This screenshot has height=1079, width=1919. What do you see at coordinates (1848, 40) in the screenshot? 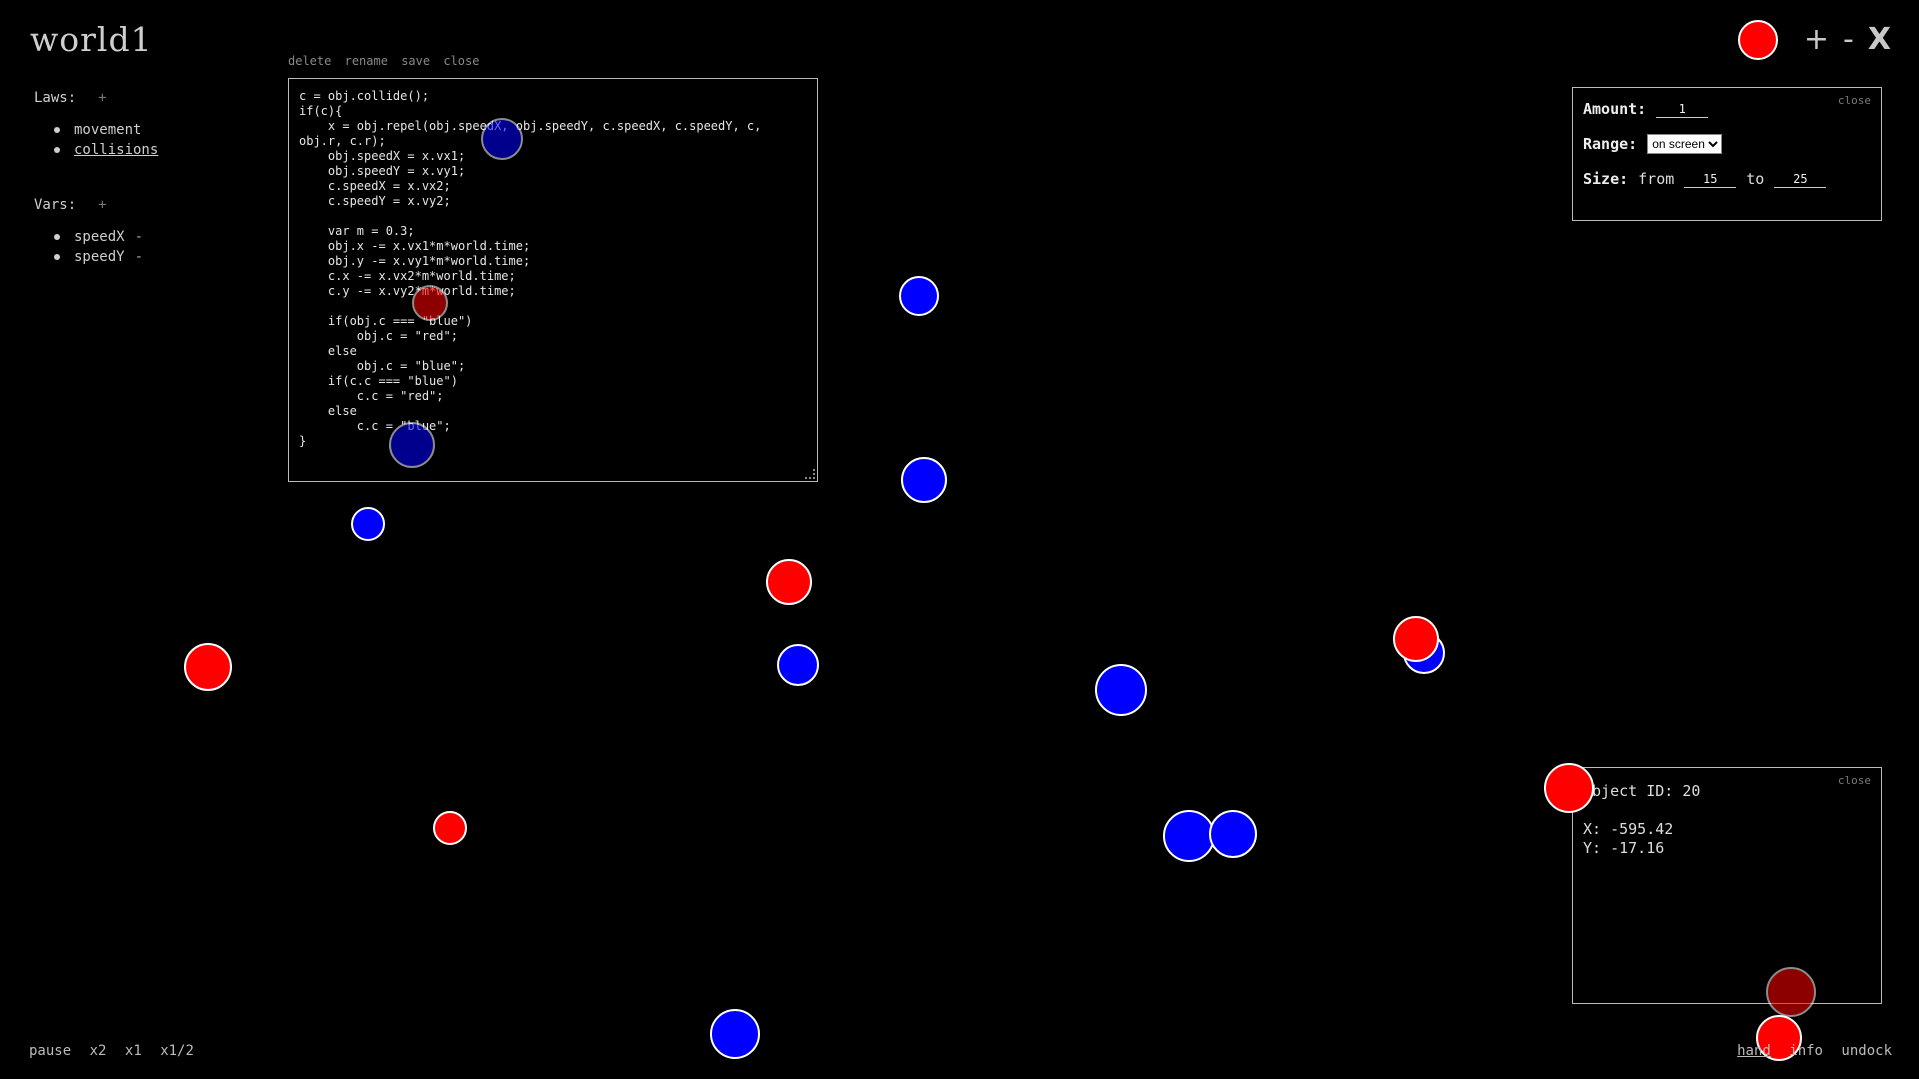
I see `remove-object-button: -` at bounding box center [1848, 40].